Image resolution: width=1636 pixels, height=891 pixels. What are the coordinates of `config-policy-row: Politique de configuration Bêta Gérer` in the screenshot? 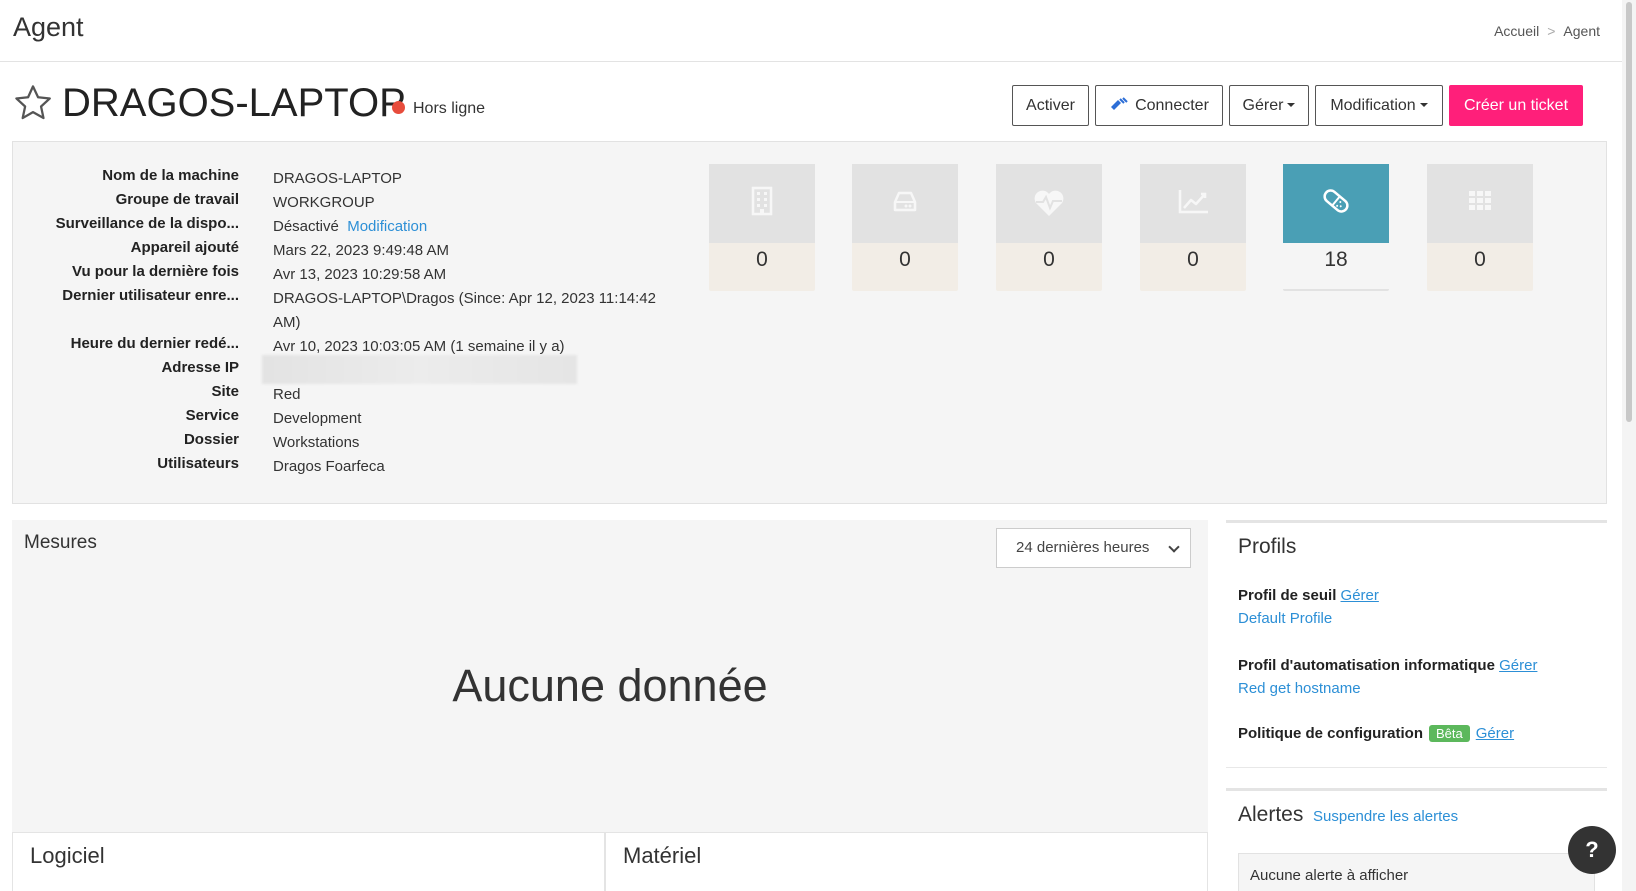 It's located at (1376, 733).